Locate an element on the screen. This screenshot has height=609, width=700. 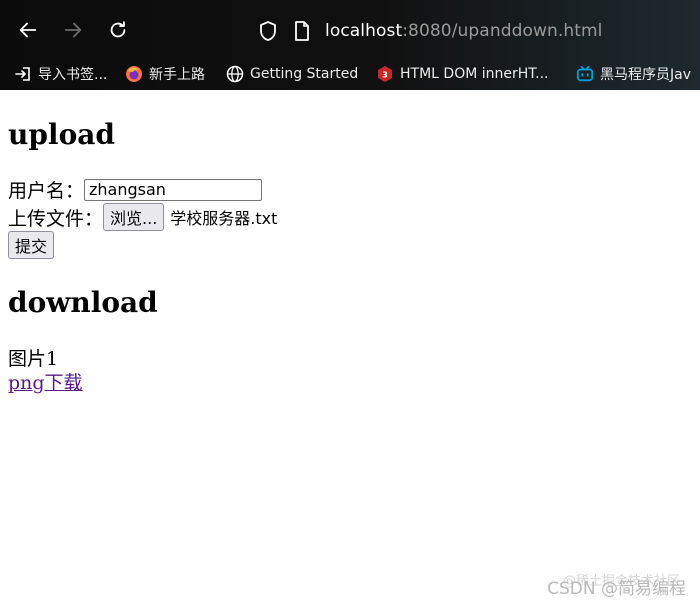
username-row: 用户名： is located at coordinates (135, 189).